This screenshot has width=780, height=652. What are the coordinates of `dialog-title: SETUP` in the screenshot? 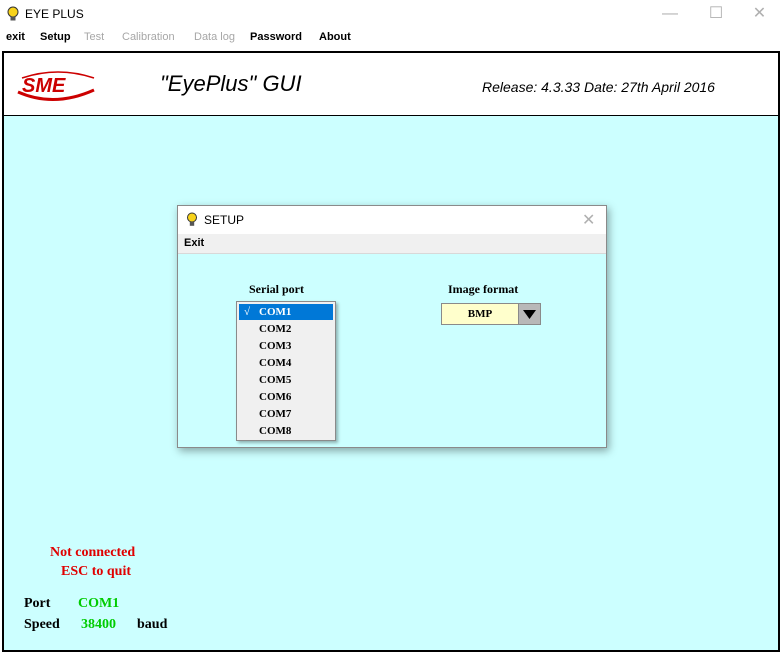 It's located at (224, 220).